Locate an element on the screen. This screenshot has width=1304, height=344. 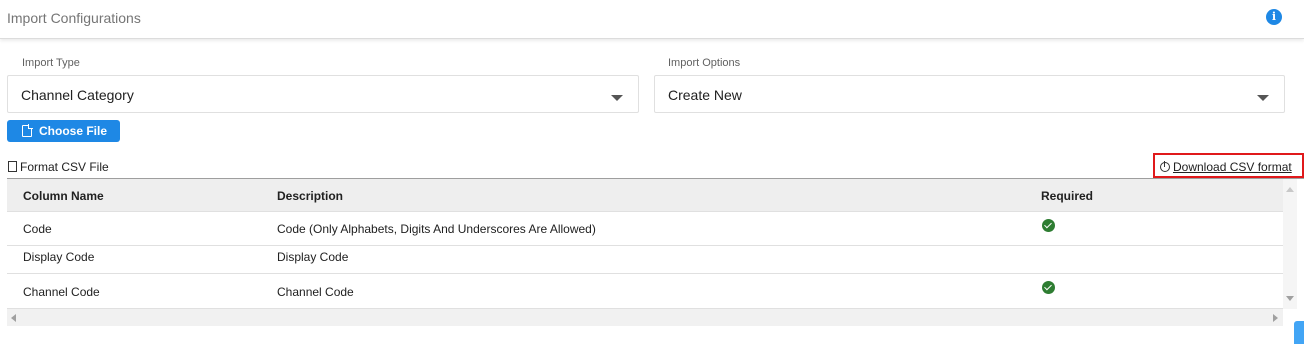
page-header: Import Configurations i is located at coordinates (652, 19).